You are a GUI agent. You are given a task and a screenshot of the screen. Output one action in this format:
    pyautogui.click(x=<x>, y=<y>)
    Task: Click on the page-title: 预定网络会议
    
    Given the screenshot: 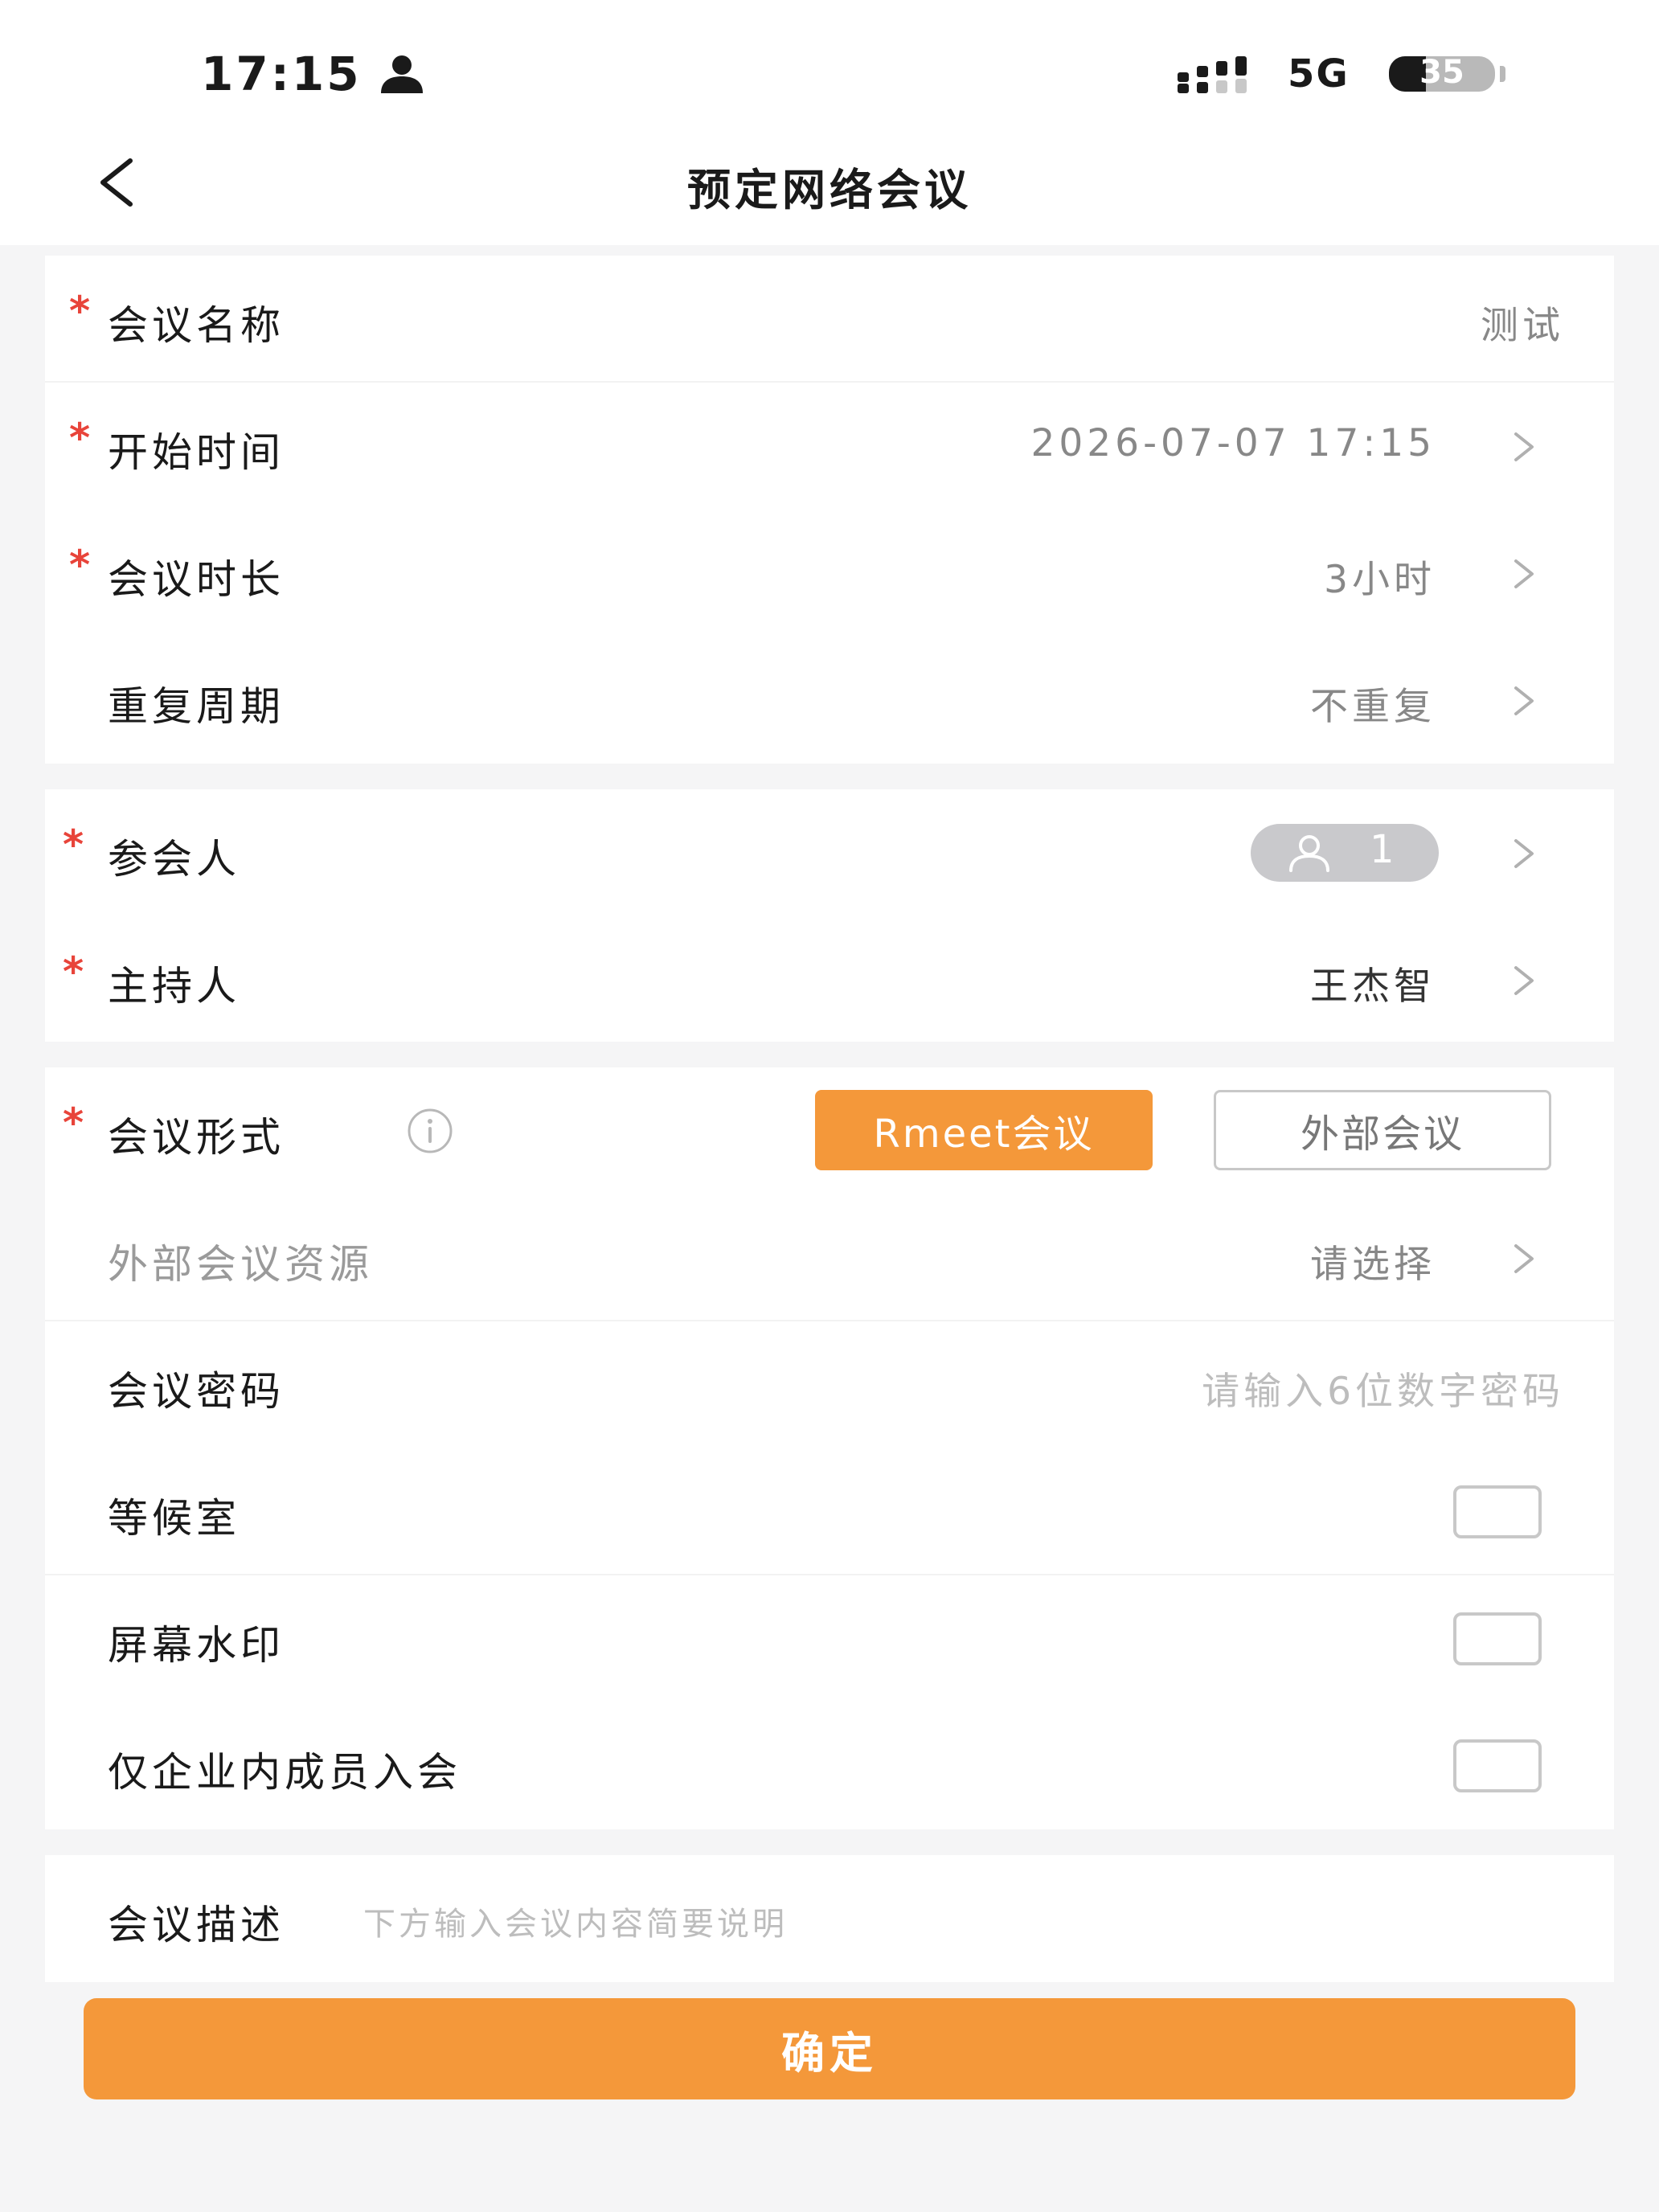 What is the action you would take?
    pyautogui.click(x=829, y=190)
    